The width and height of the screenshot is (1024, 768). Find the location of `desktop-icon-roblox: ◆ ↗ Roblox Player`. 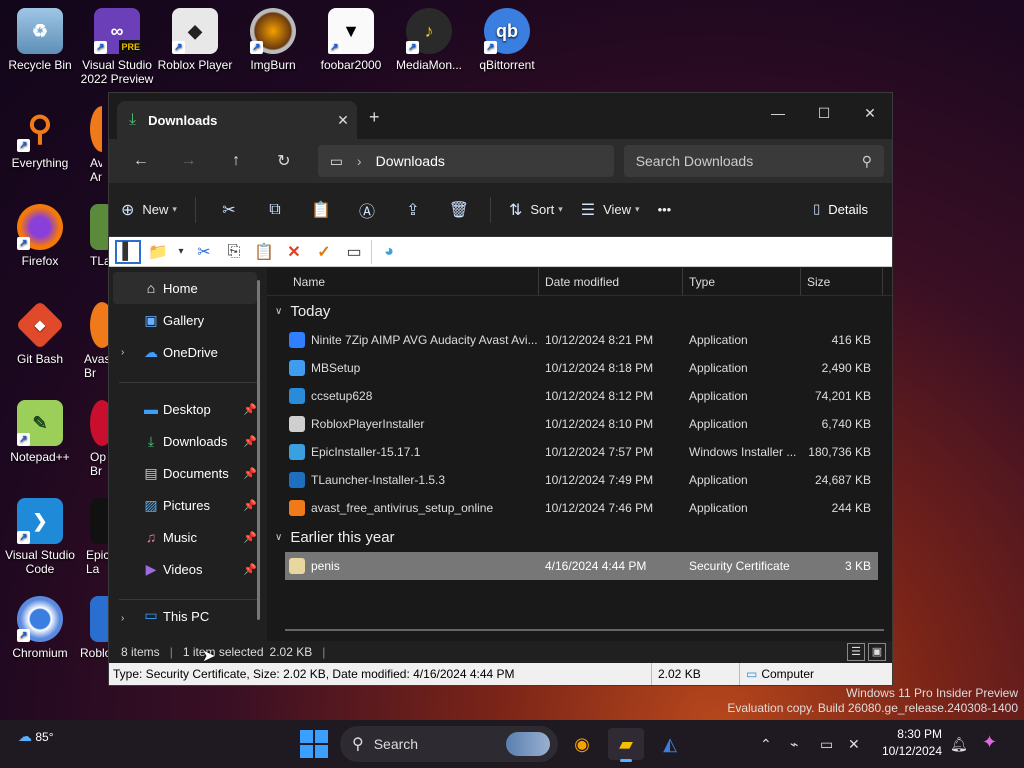

desktop-icon-roblox: ◆ ↗ Roblox Player is located at coordinates (195, 40).